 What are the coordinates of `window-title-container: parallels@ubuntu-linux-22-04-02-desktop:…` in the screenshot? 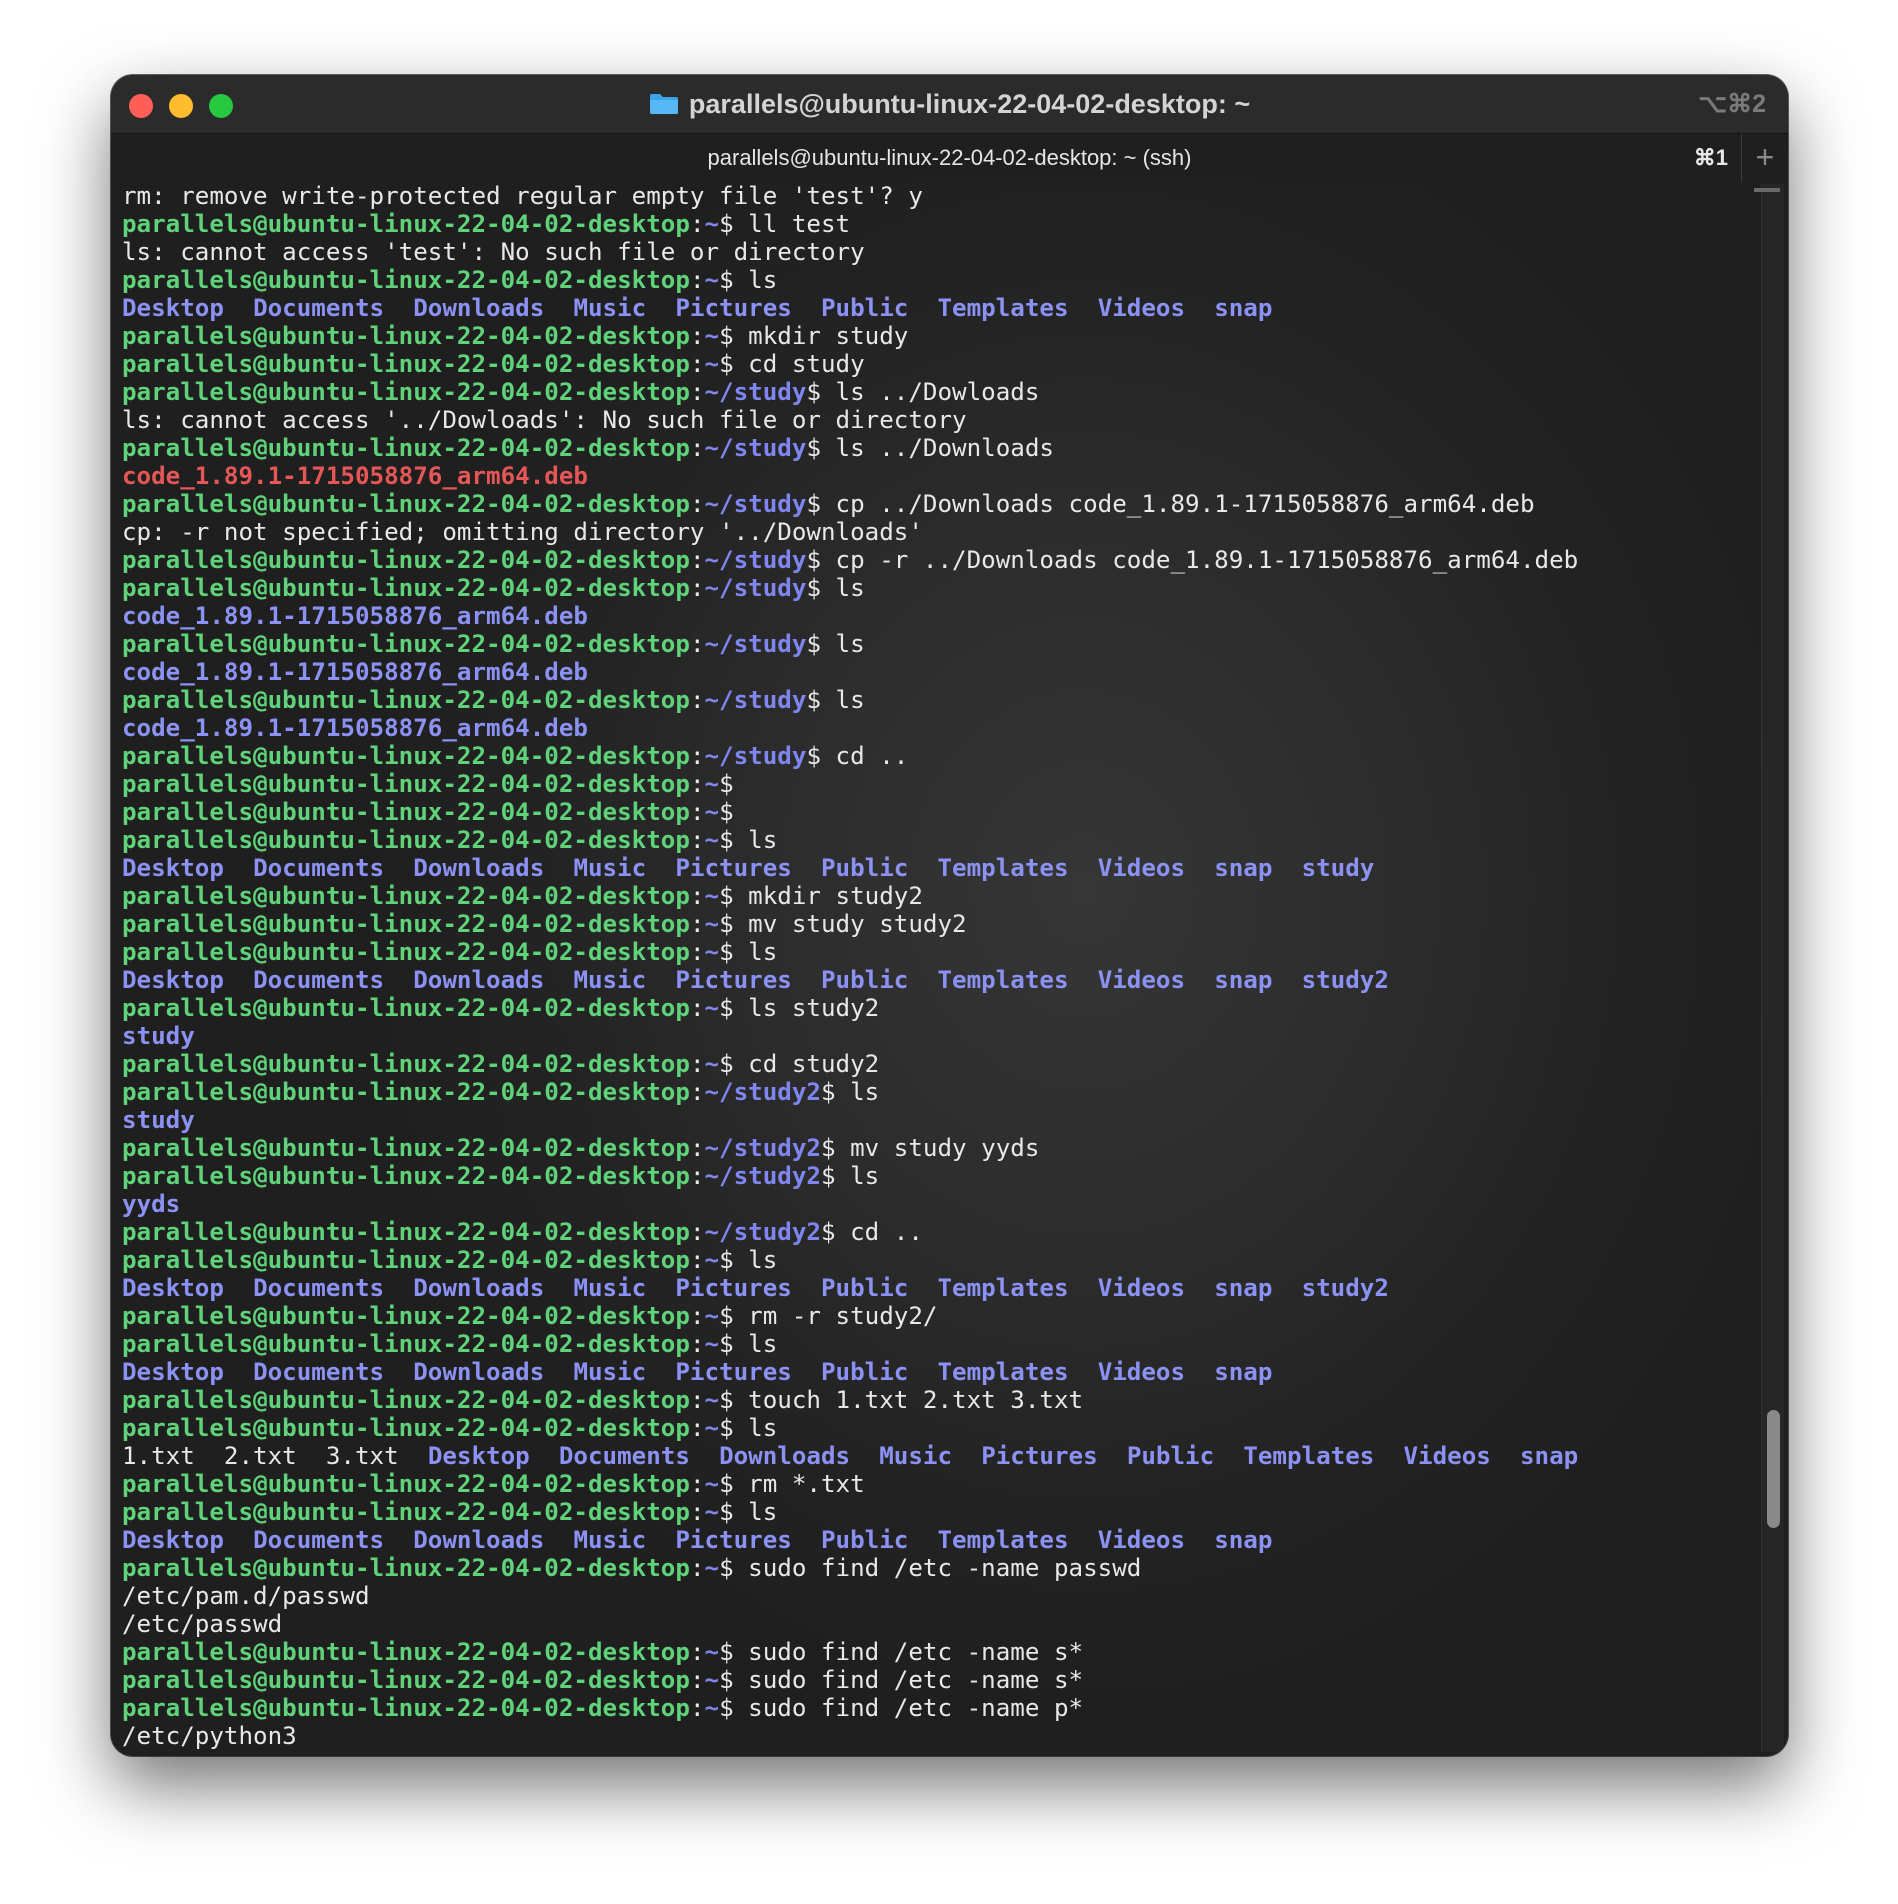 It's located at (949, 104).